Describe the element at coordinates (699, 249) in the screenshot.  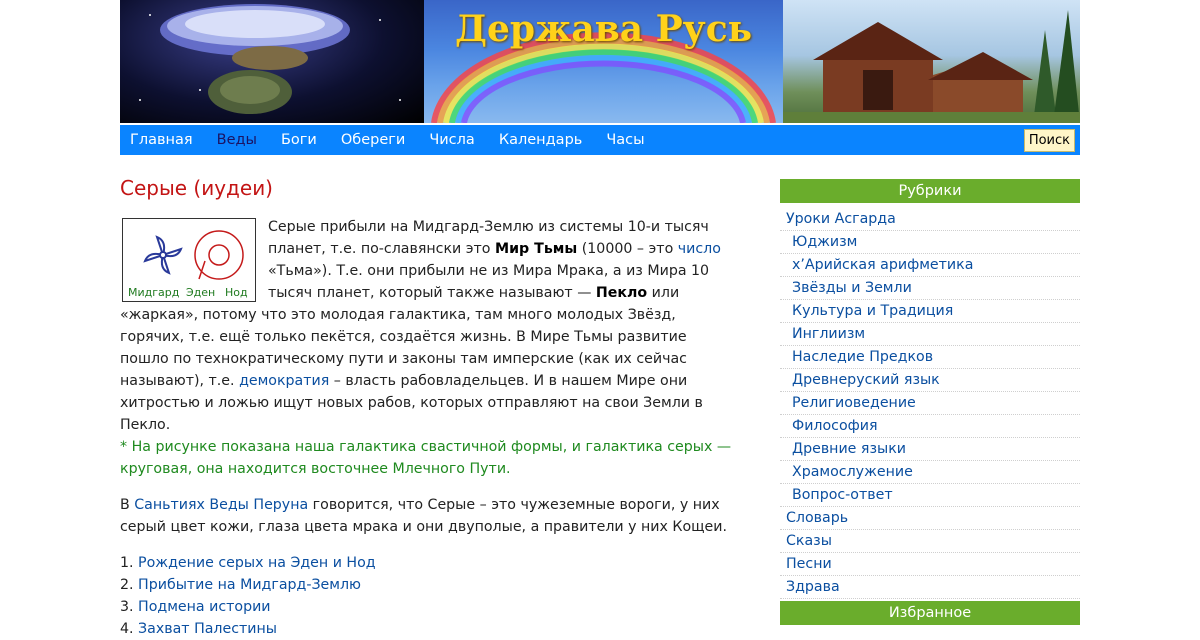
I see `link-number: число` at that location.